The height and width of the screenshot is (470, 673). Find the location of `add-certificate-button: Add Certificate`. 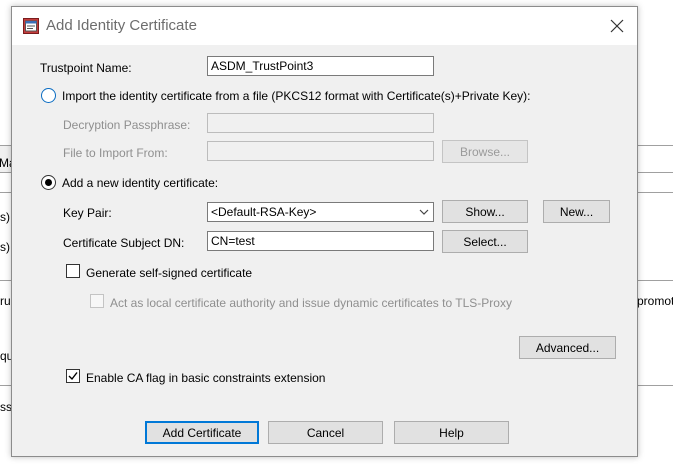

add-certificate-button: Add Certificate is located at coordinates (202, 432).